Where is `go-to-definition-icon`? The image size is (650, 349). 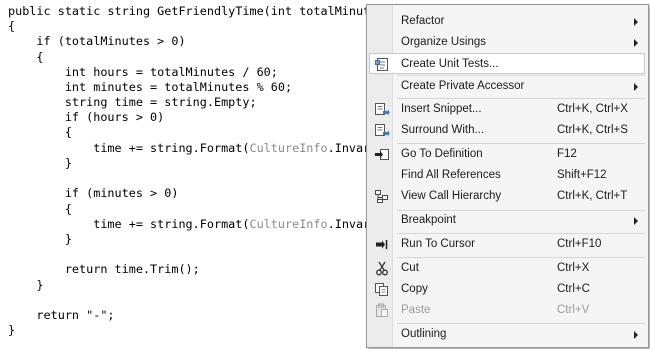
go-to-definition-icon is located at coordinates (382, 154).